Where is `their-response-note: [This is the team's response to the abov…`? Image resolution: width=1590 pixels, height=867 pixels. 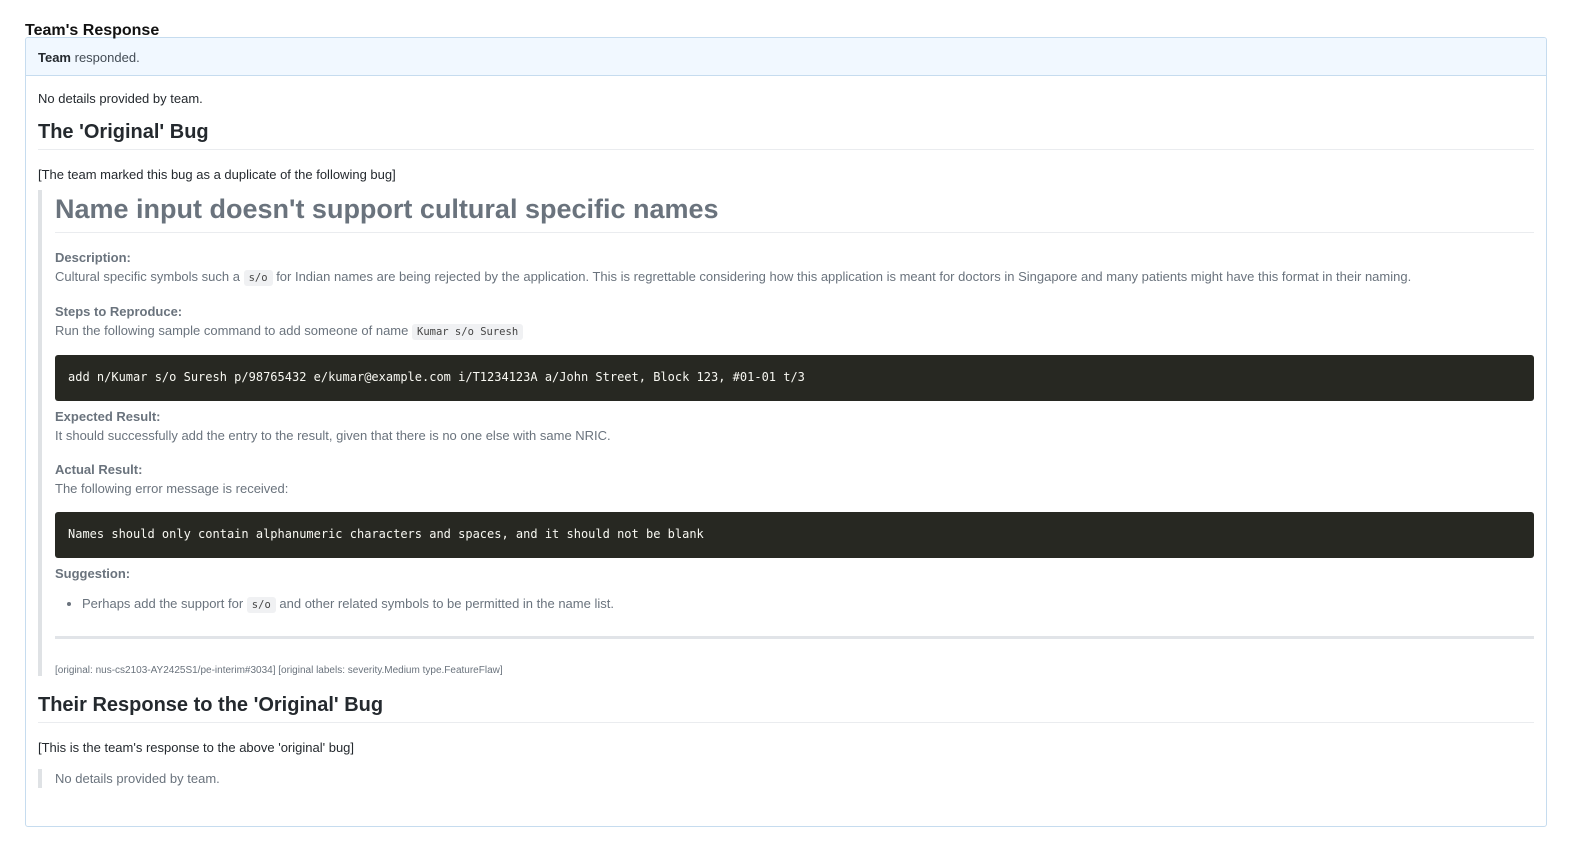 their-response-note: [This is the team's response to the abov… is located at coordinates (196, 747).